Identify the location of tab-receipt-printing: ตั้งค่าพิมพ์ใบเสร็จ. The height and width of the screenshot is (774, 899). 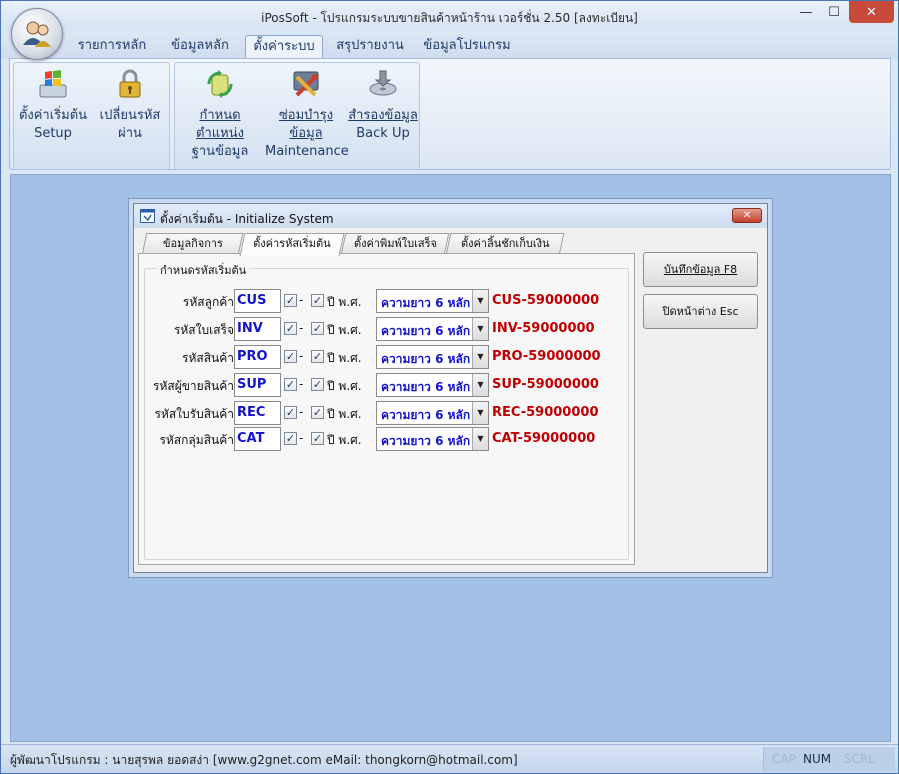
(395, 244).